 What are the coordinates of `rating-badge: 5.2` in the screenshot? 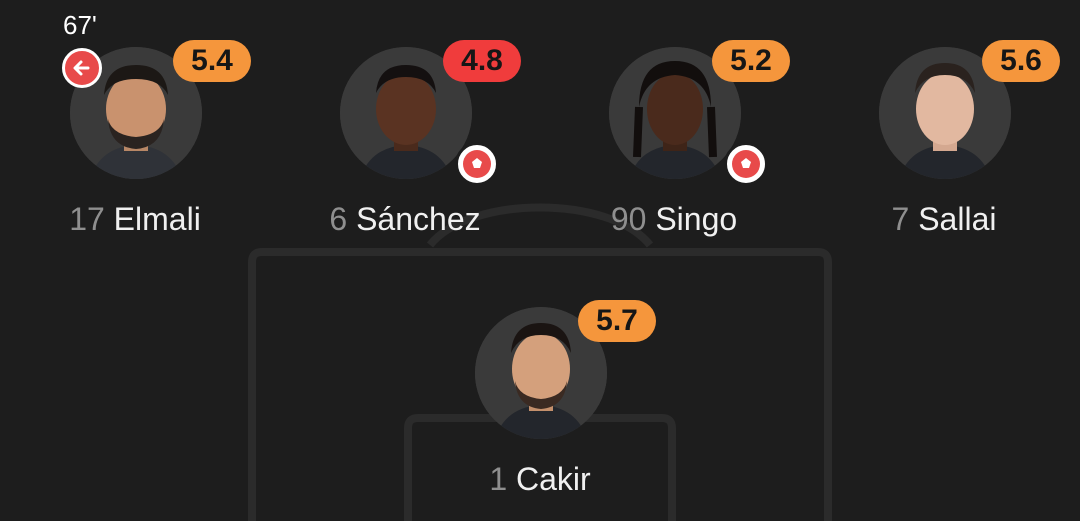 It's located at (751, 61).